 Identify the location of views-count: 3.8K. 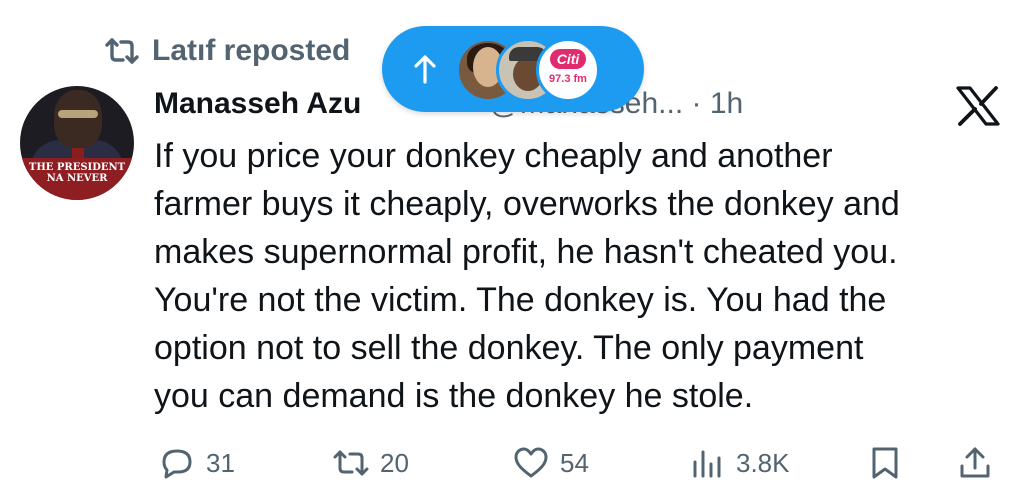
(763, 462).